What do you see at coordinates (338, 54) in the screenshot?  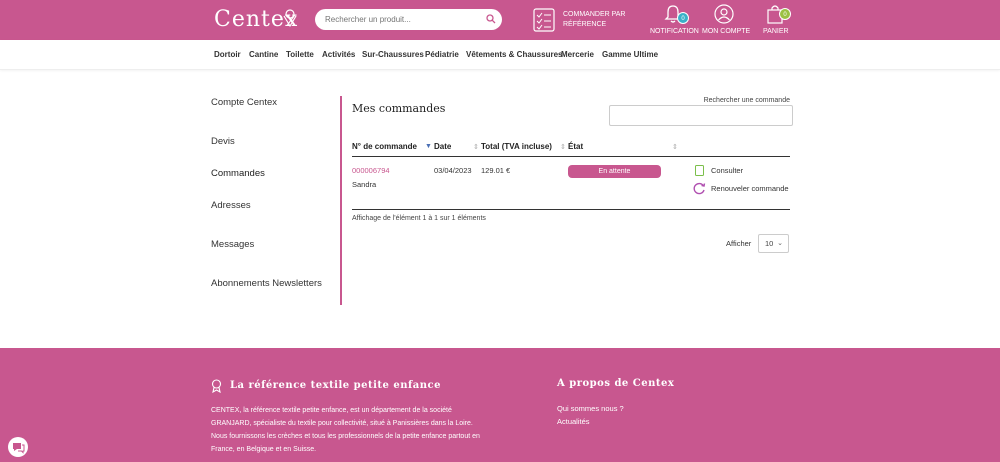 I see `nav-item-activites: Activités` at bounding box center [338, 54].